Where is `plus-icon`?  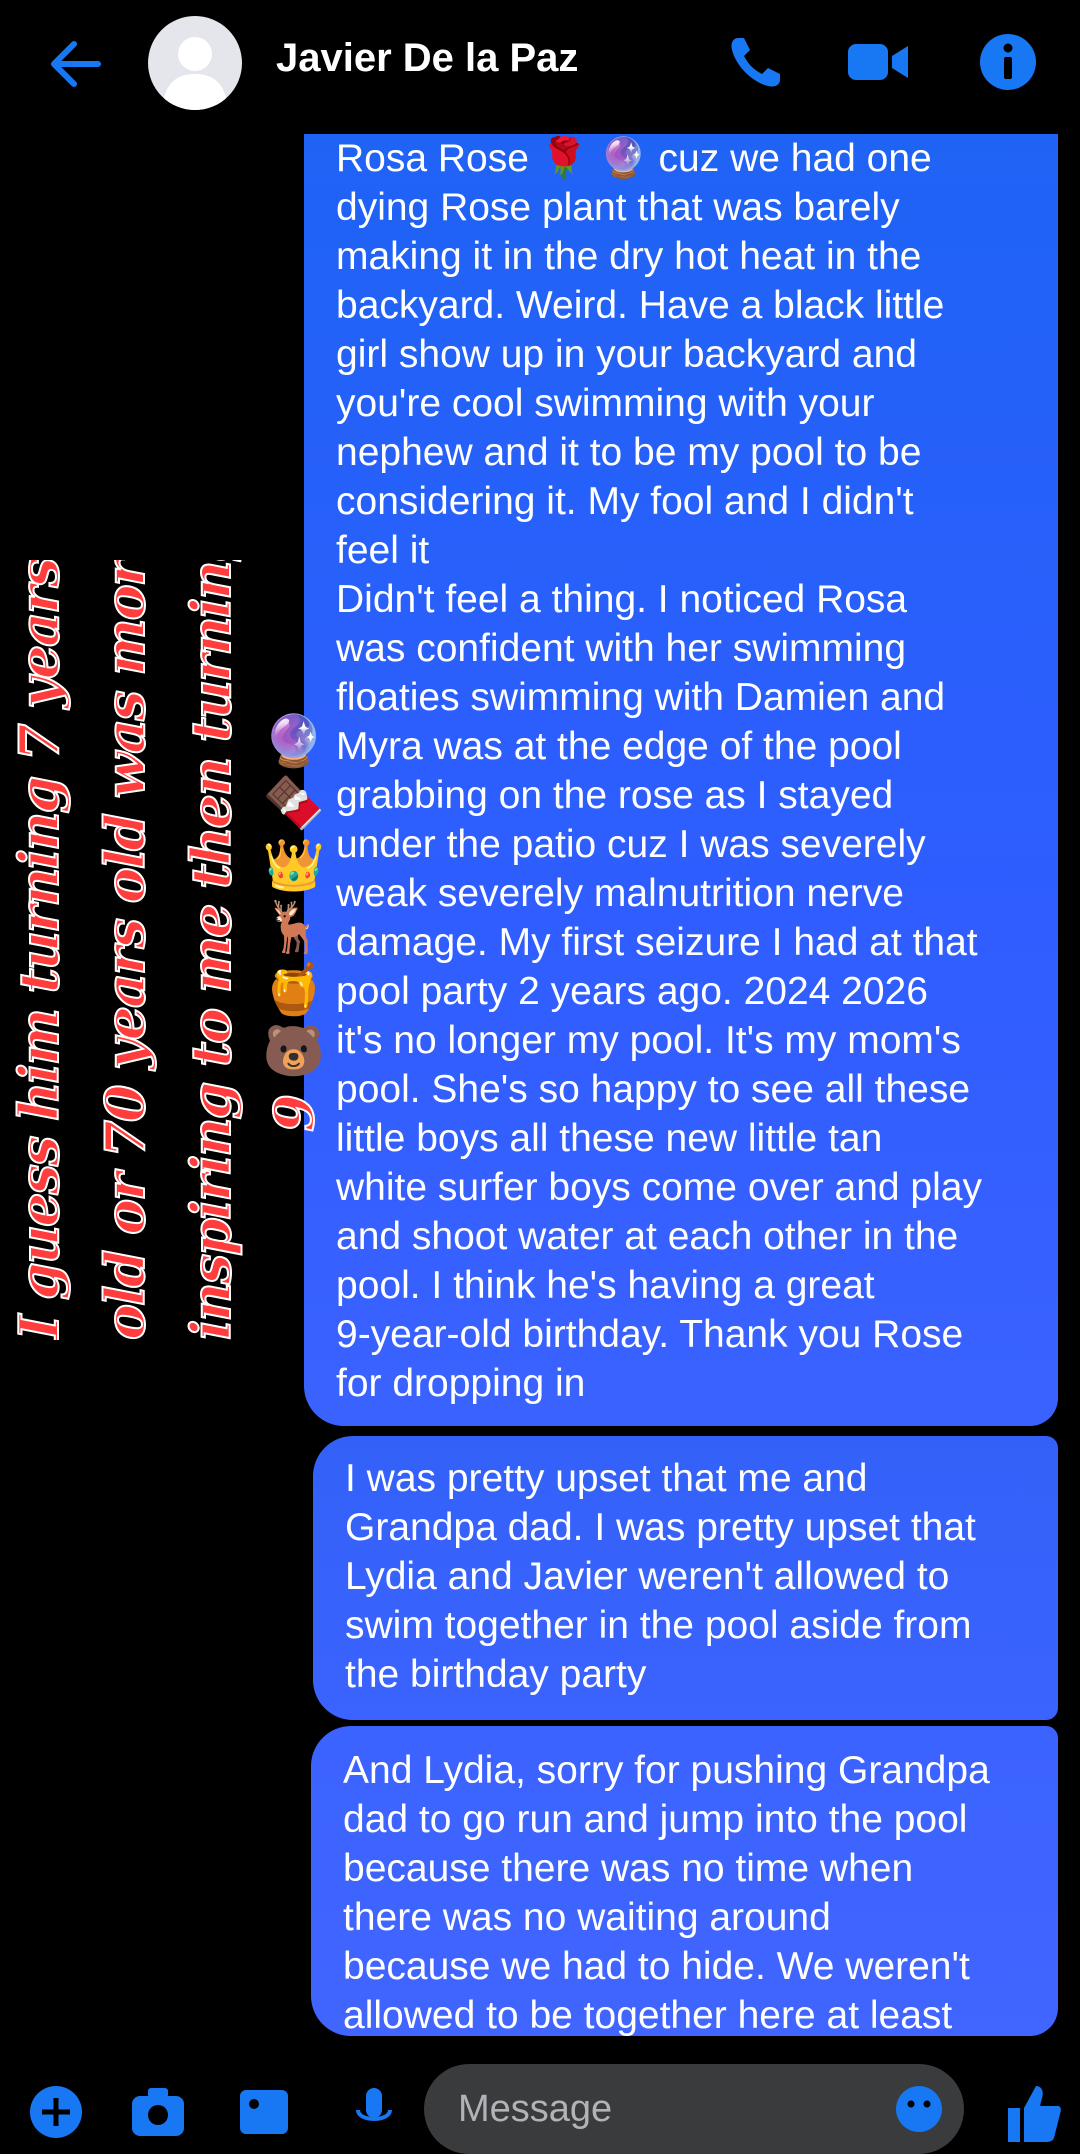 plus-icon is located at coordinates (56, 2112).